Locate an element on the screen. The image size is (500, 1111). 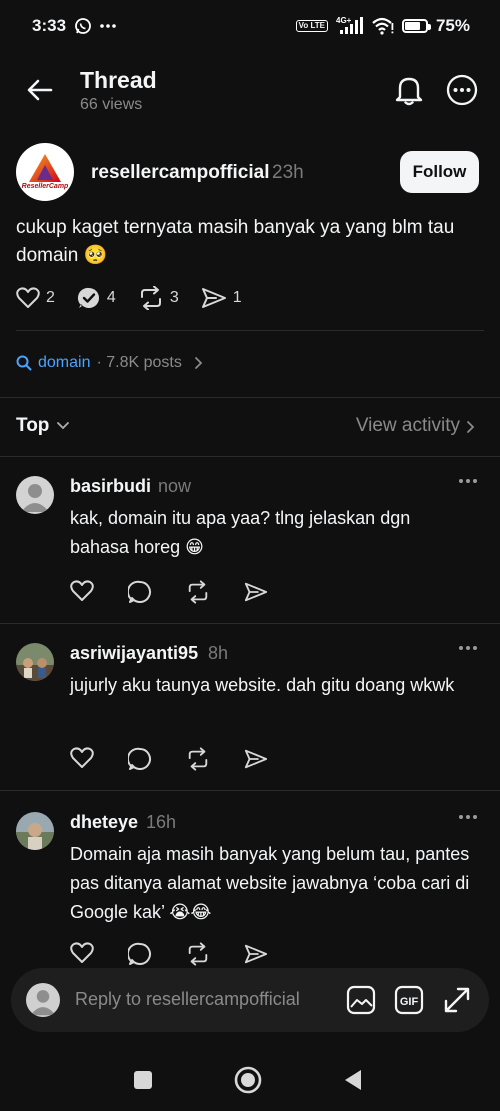
back-button is located at coordinates (40, 90).